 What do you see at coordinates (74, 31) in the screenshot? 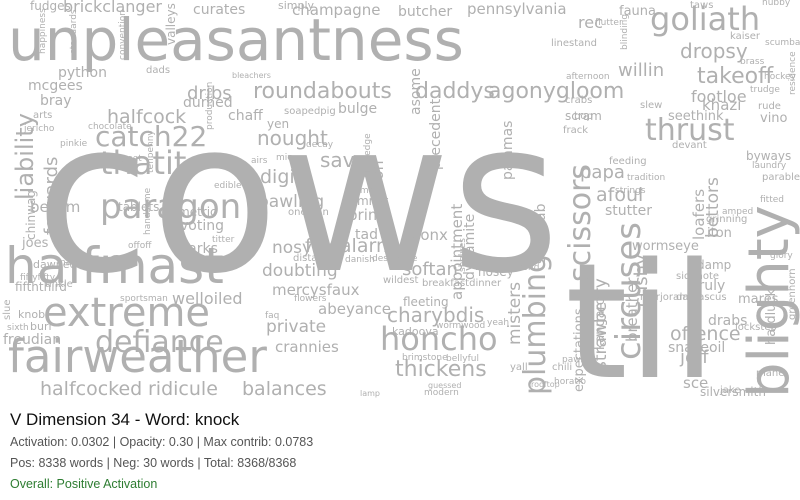
I see `word-standards: standards` at bounding box center [74, 31].